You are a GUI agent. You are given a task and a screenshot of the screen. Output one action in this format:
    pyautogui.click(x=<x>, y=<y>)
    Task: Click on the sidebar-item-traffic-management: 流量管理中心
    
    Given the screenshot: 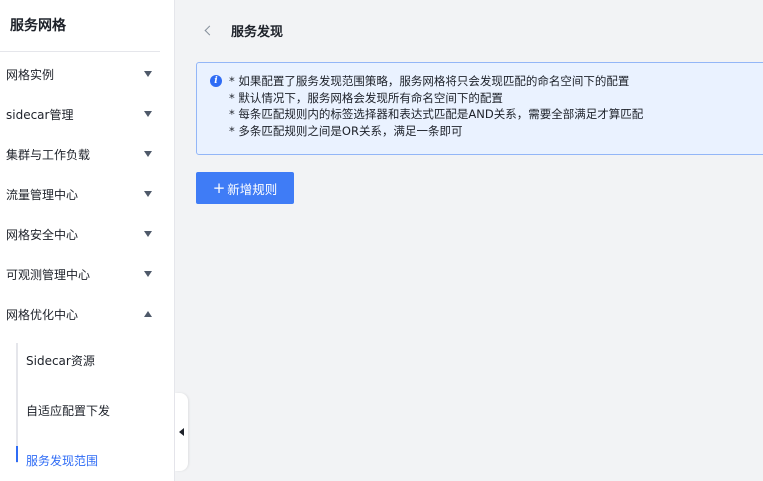 What is the action you would take?
    pyautogui.click(x=80, y=194)
    